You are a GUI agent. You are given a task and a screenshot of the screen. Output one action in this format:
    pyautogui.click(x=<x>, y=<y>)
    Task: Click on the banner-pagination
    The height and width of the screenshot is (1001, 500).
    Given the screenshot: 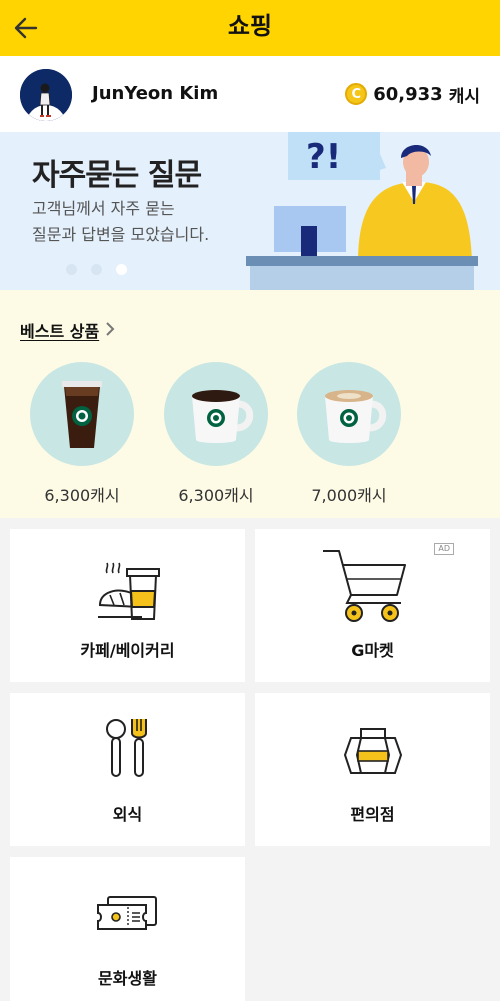 What is the action you would take?
    pyautogui.click(x=96, y=269)
    